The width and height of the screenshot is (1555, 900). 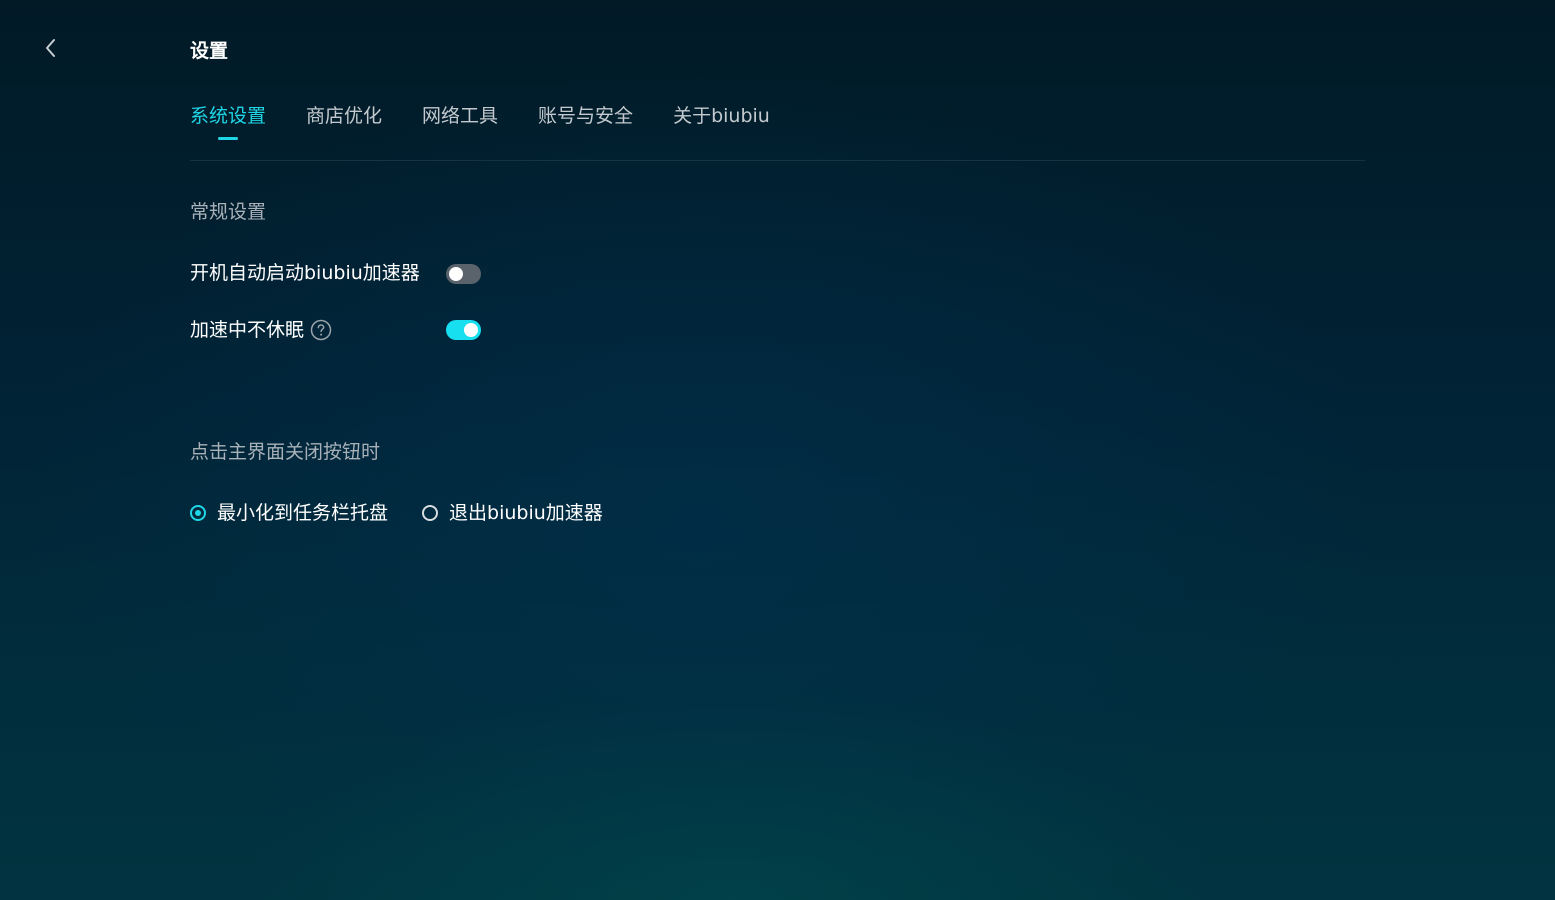 What do you see at coordinates (303, 513) in the screenshot?
I see `minimize-to-tray-label: 最小化到任务栏托盘` at bounding box center [303, 513].